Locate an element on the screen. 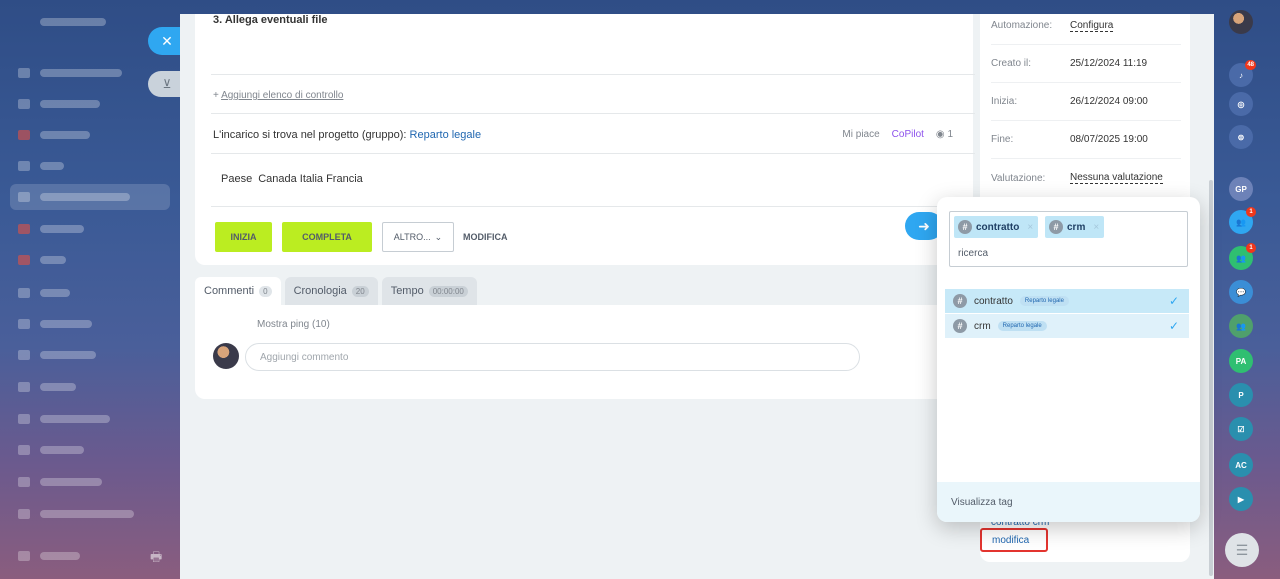  start-button: INIZIA is located at coordinates (243, 237).